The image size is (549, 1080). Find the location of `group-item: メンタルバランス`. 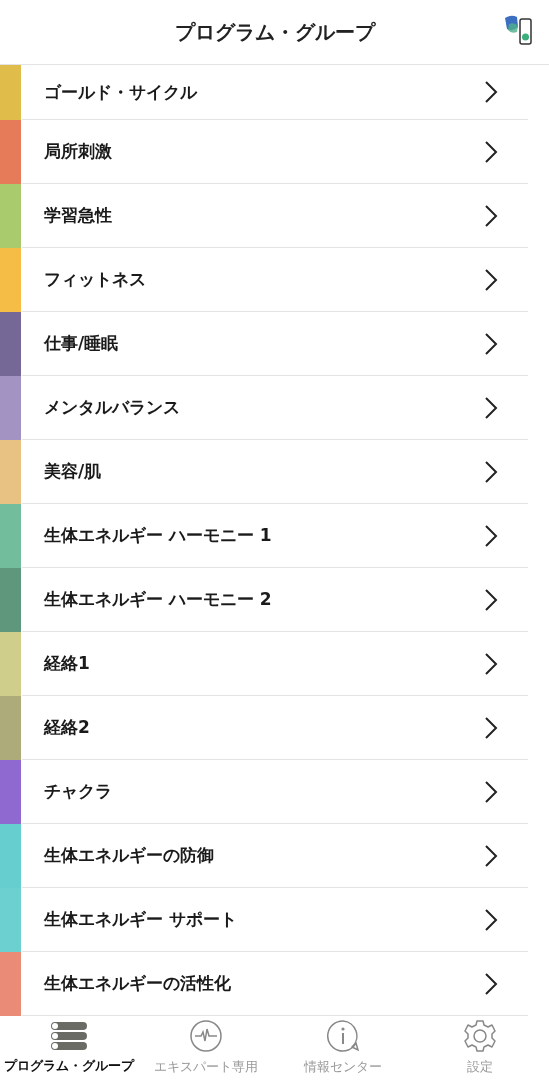

group-item: メンタルバランス is located at coordinates (274, 408).